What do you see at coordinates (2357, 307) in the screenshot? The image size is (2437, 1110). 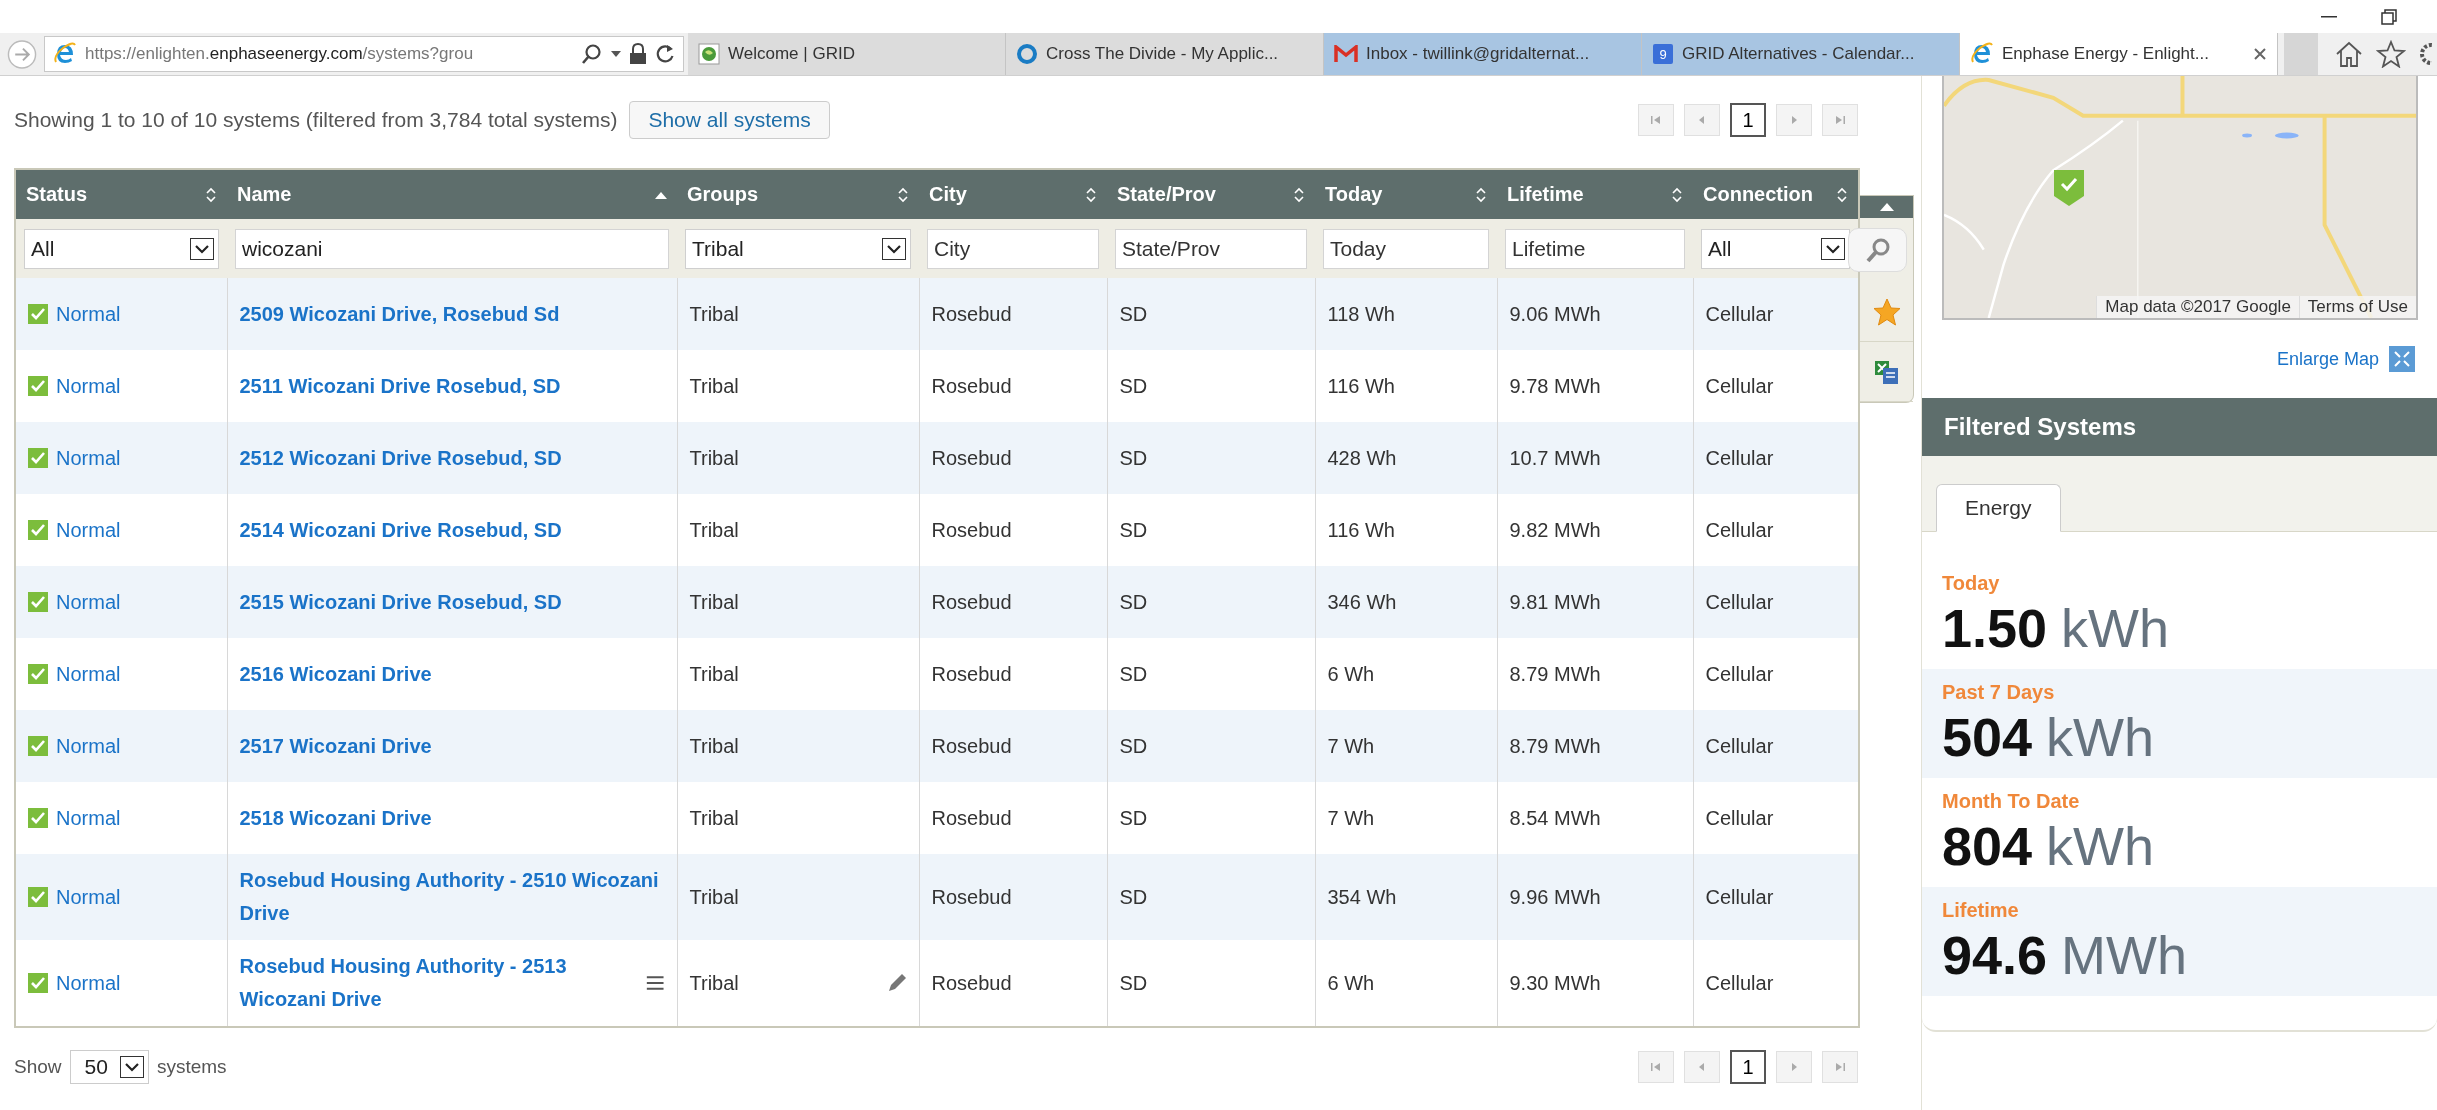 I see `terms-of-use-link: Terms of Use` at bounding box center [2357, 307].